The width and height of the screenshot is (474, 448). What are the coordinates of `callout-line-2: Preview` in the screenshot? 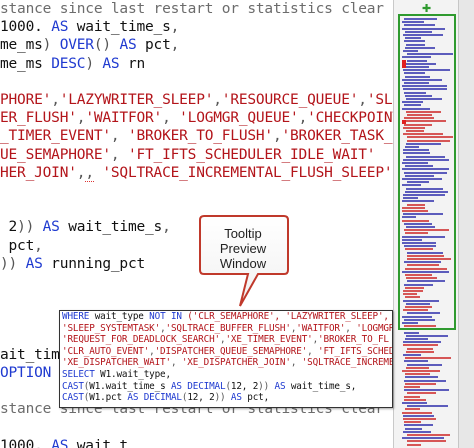 It's located at (243, 248).